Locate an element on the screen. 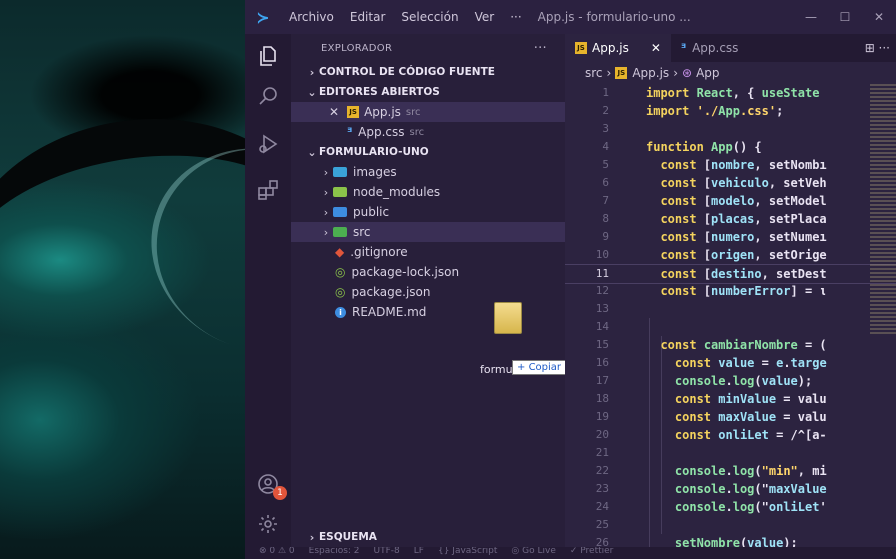 This screenshot has height=559, width=896. section-open-editors-label: EDITORES ABIERTOS is located at coordinates (379, 92).